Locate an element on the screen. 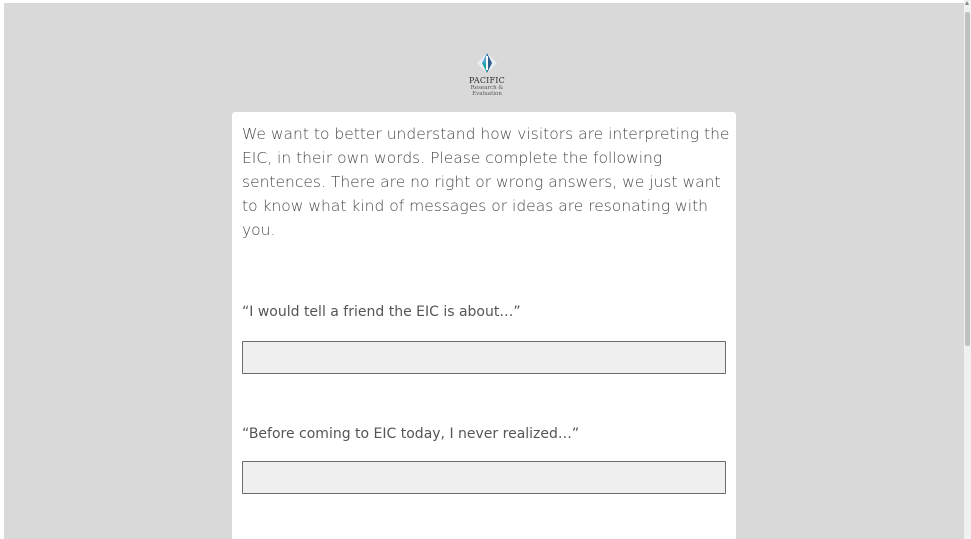 This screenshot has height=539, width=971. pacific-research-logo: PACIFIC Research & Evaluation is located at coordinates (487, 78).